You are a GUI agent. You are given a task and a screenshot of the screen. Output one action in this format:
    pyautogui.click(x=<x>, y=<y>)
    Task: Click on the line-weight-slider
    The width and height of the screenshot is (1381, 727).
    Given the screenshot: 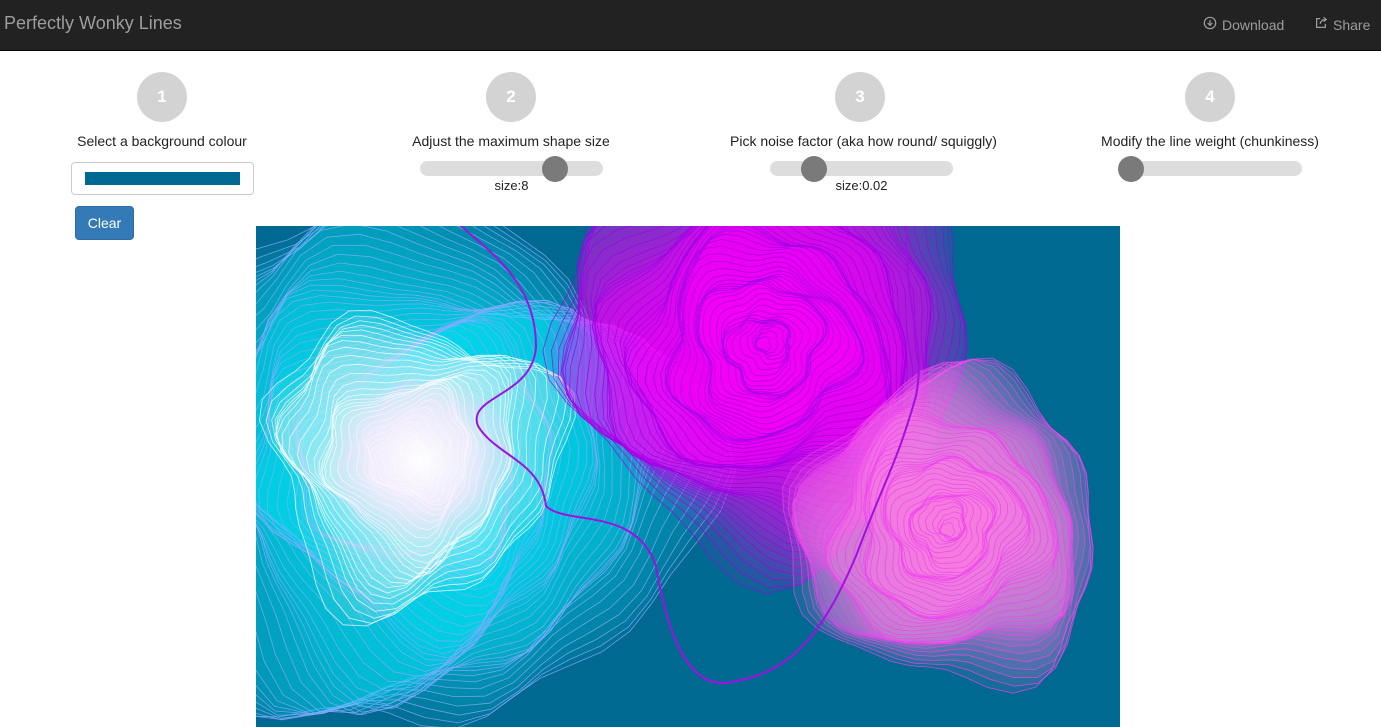 What is the action you would take?
    pyautogui.click(x=1210, y=169)
    